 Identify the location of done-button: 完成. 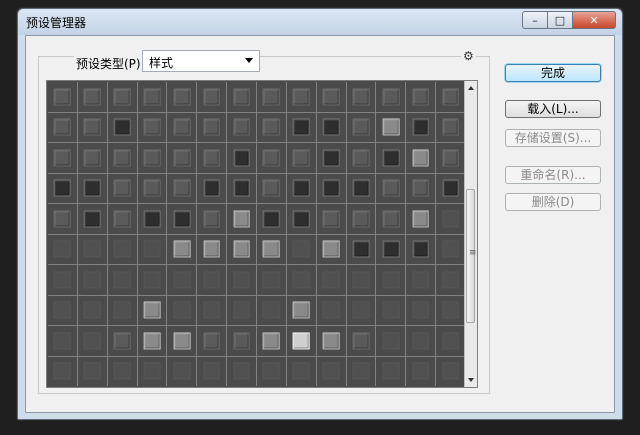
(553, 73).